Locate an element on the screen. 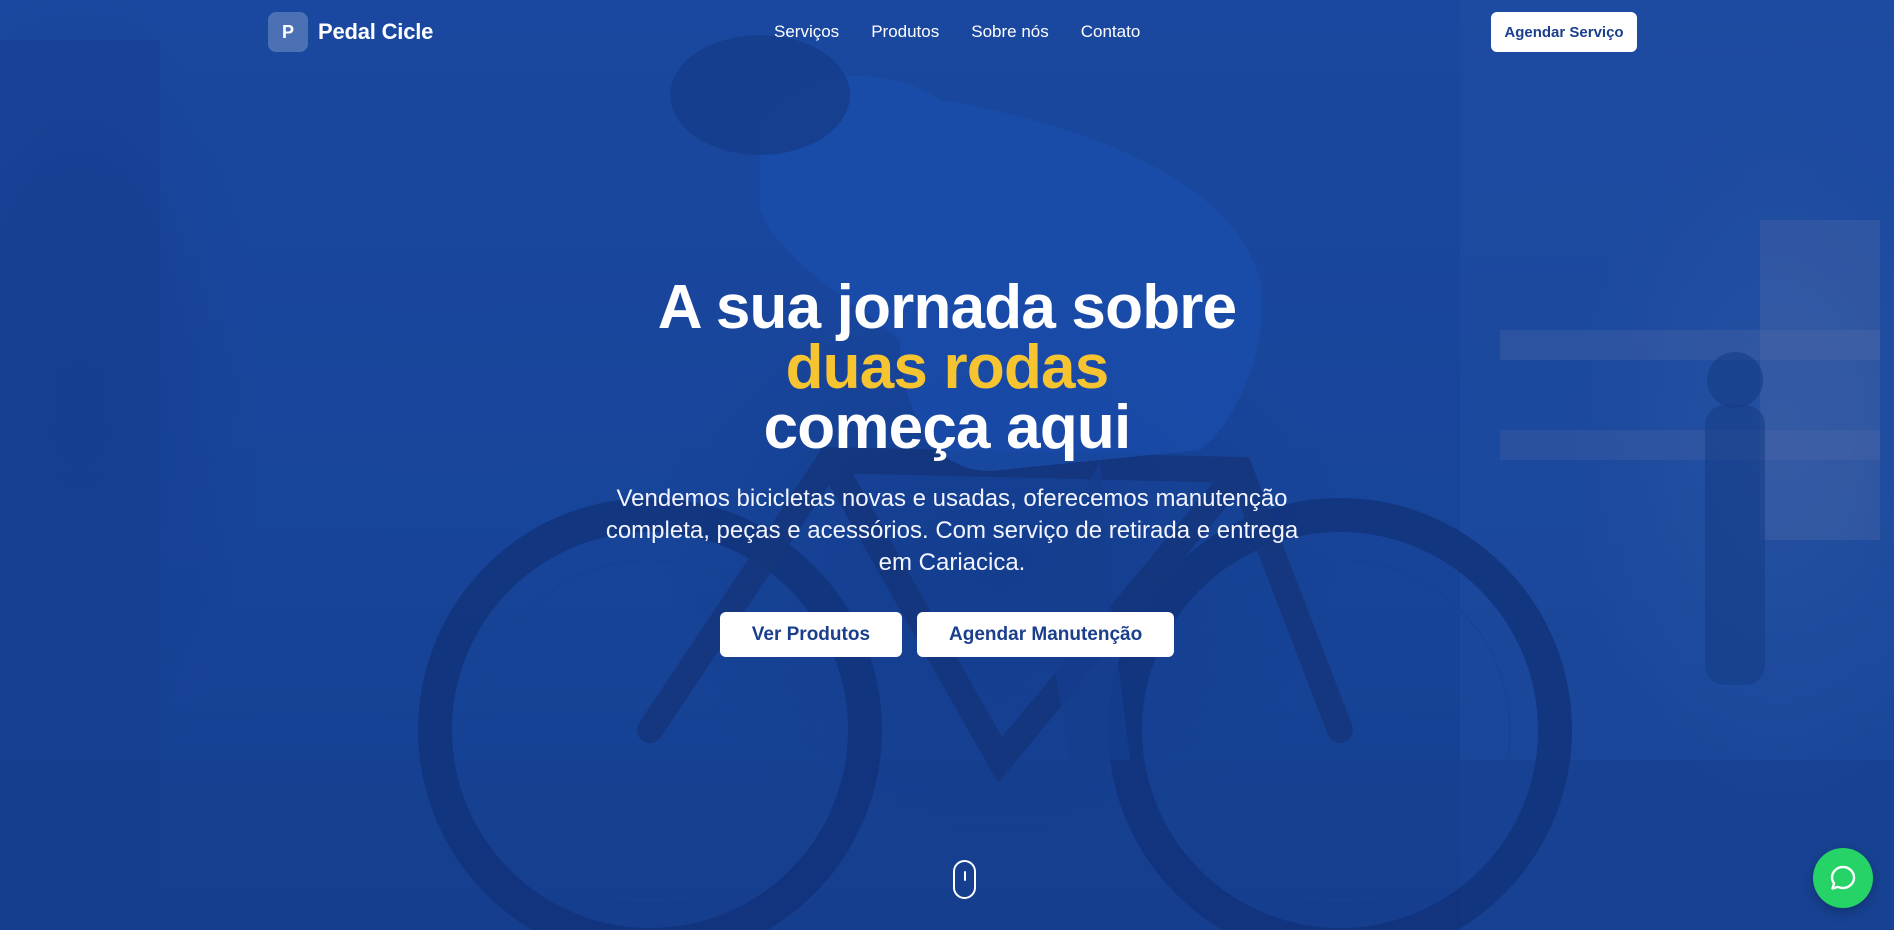 This screenshot has height=930, width=1894. brand-name: Pedal Cicle is located at coordinates (376, 31).